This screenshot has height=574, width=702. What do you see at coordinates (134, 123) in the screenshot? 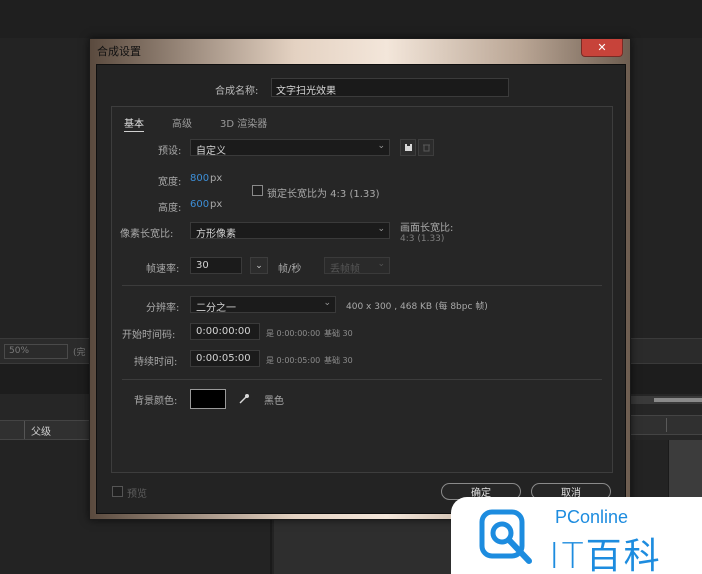
I see `tab-basic: 基本` at bounding box center [134, 123].